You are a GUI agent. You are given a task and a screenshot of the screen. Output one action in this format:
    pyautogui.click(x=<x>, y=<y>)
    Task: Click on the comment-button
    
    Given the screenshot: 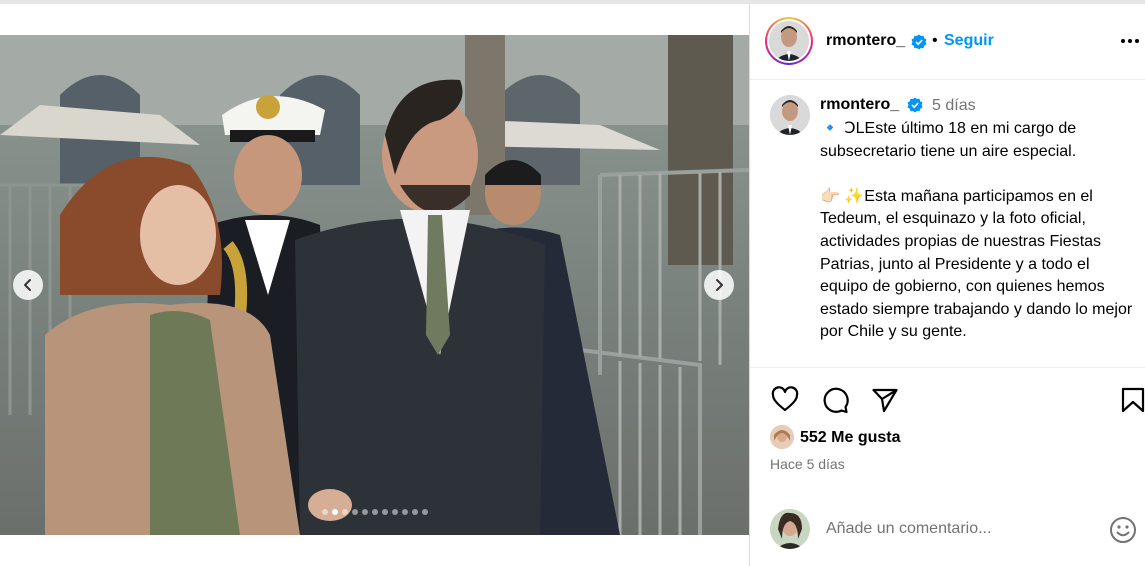 What is the action you would take?
    pyautogui.click(x=835, y=400)
    